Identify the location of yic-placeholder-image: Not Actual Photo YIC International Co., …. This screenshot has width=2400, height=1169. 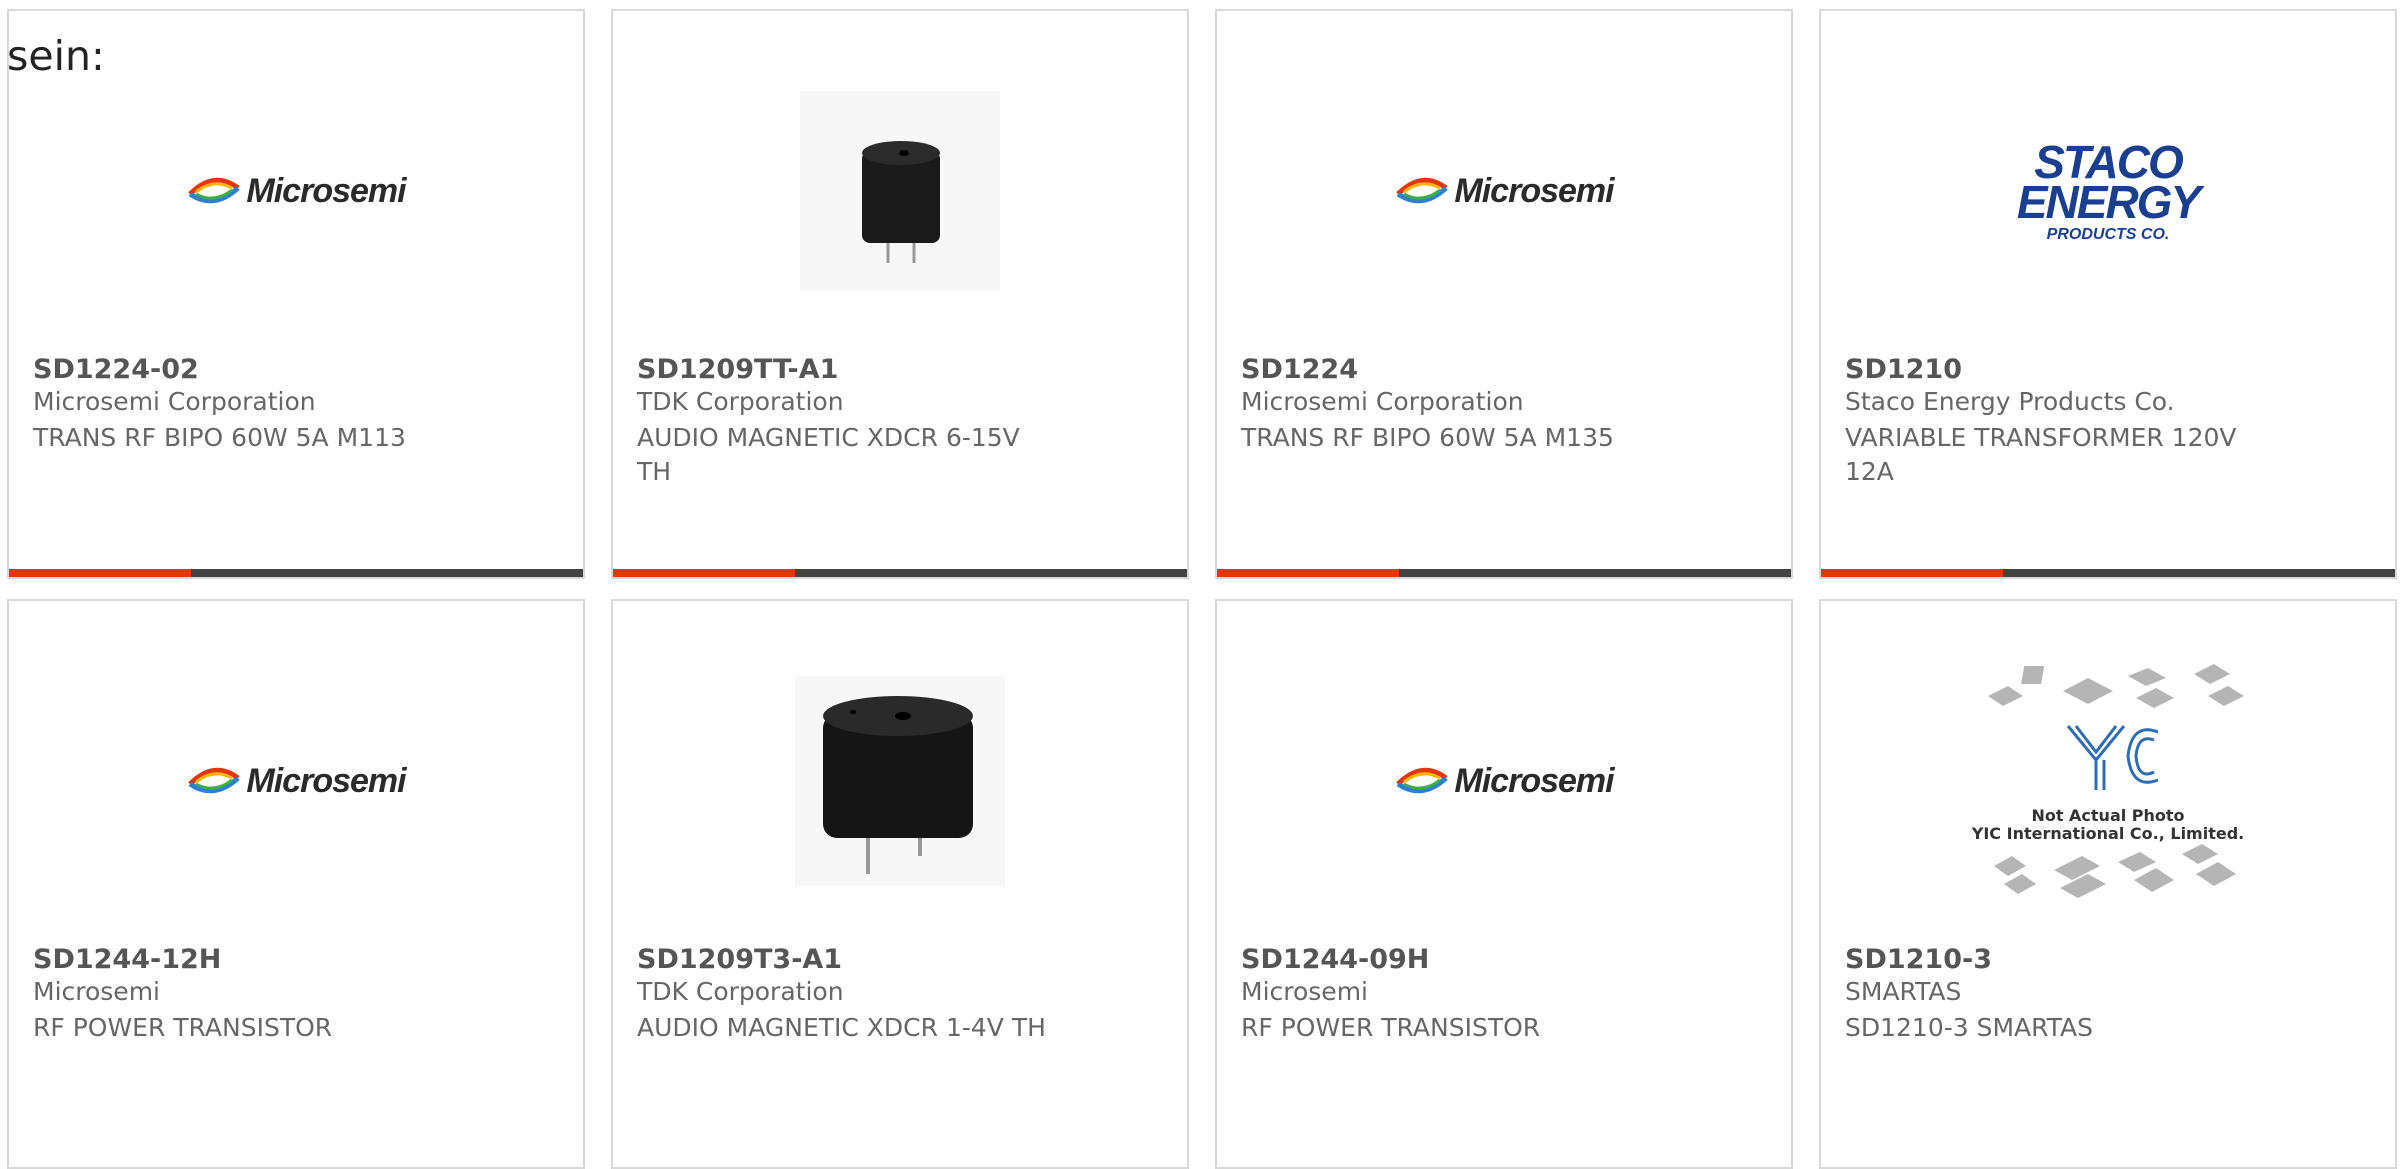
(2108, 781).